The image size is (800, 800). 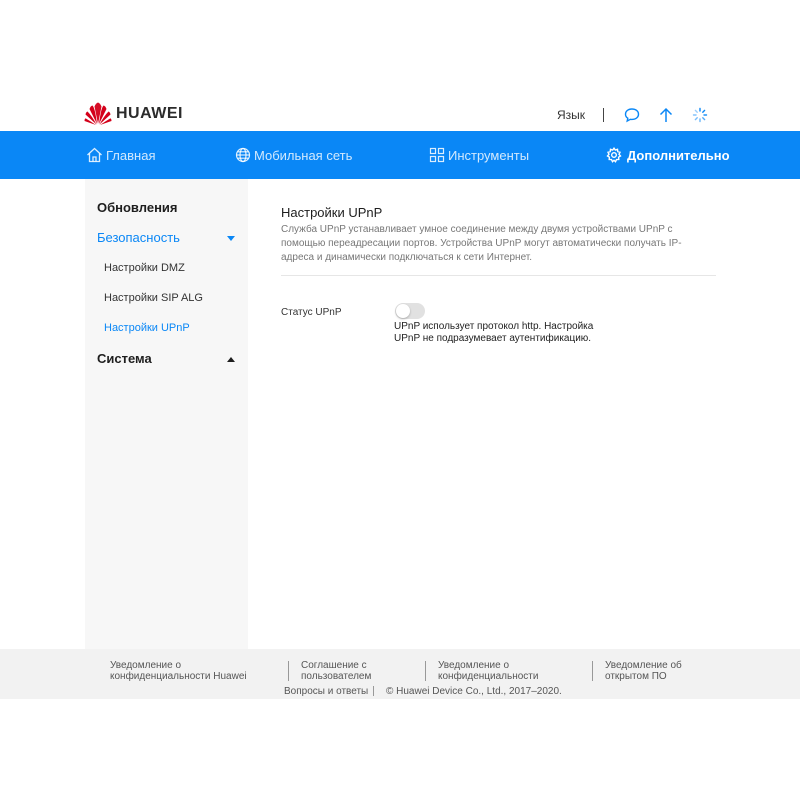 What do you see at coordinates (231, 359) in the screenshot?
I see `chevron-up-icon` at bounding box center [231, 359].